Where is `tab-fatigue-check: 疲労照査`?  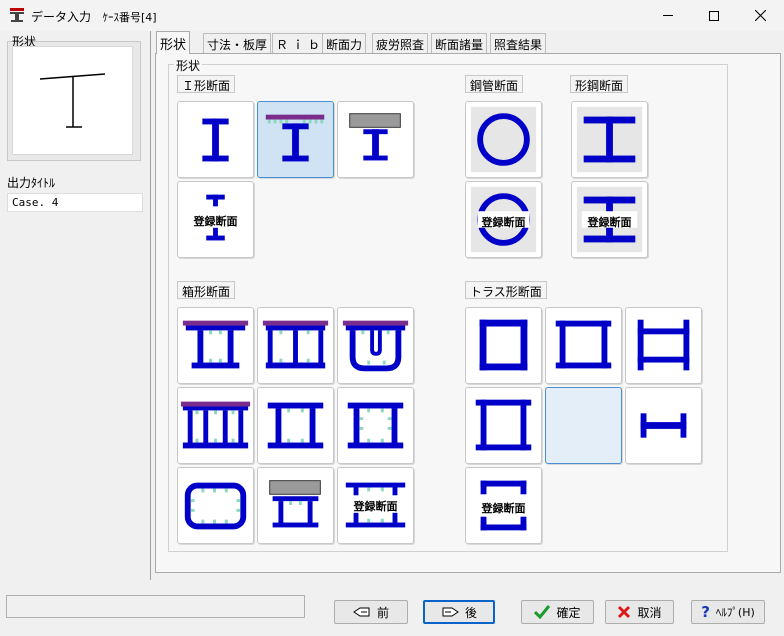 tab-fatigue-check: 疲労照査 is located at coordinates (400, 43).